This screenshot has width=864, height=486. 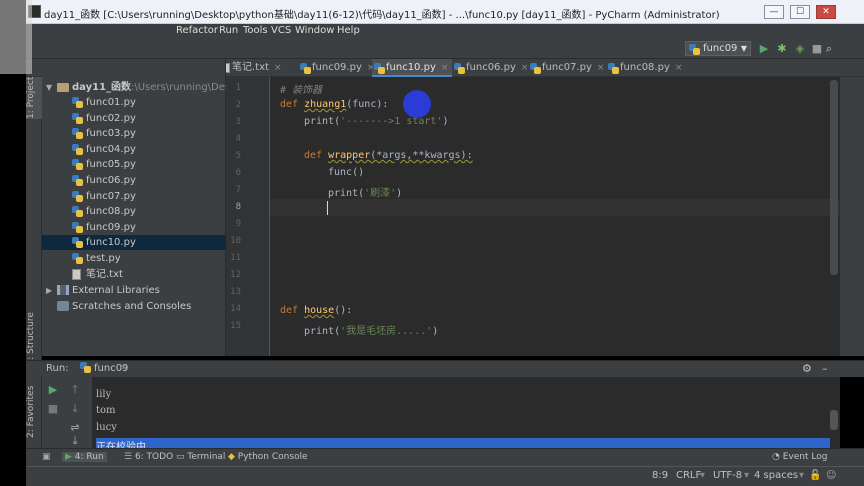 I want to click on tool-tab-terminal: ▭ Terminal, so click(x=200, y=457).